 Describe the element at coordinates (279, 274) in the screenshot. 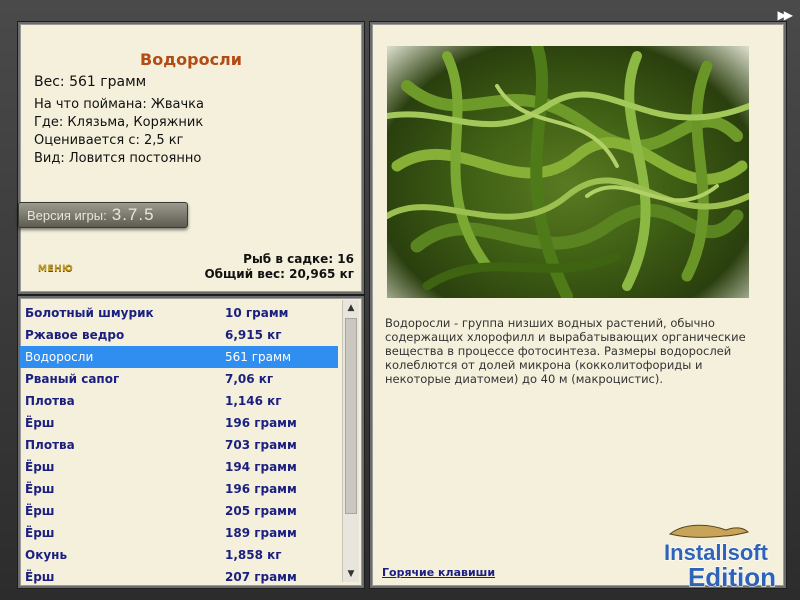

I see `total-weight: Общий вес: 20,965 кг` at that location.